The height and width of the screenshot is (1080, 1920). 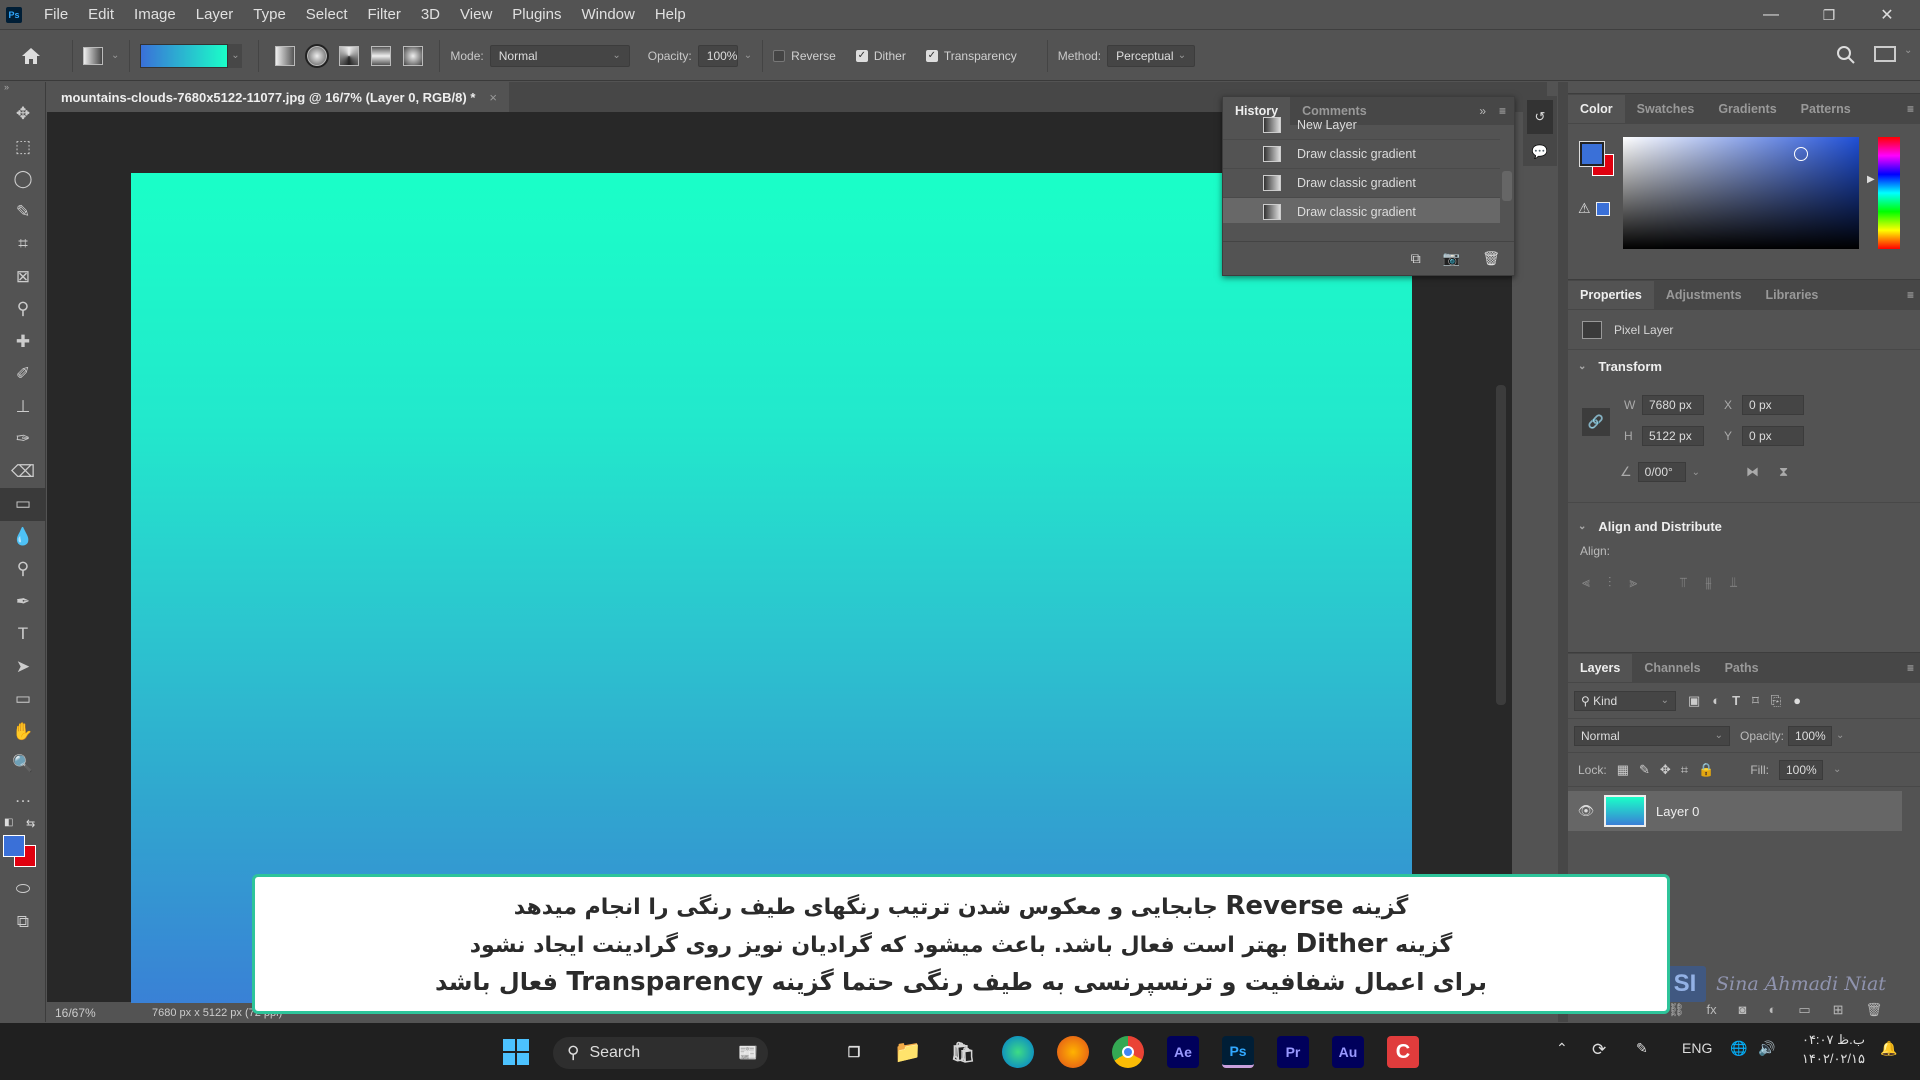 I want to click on tool-brush: ✐, so click(x=23, y=374).